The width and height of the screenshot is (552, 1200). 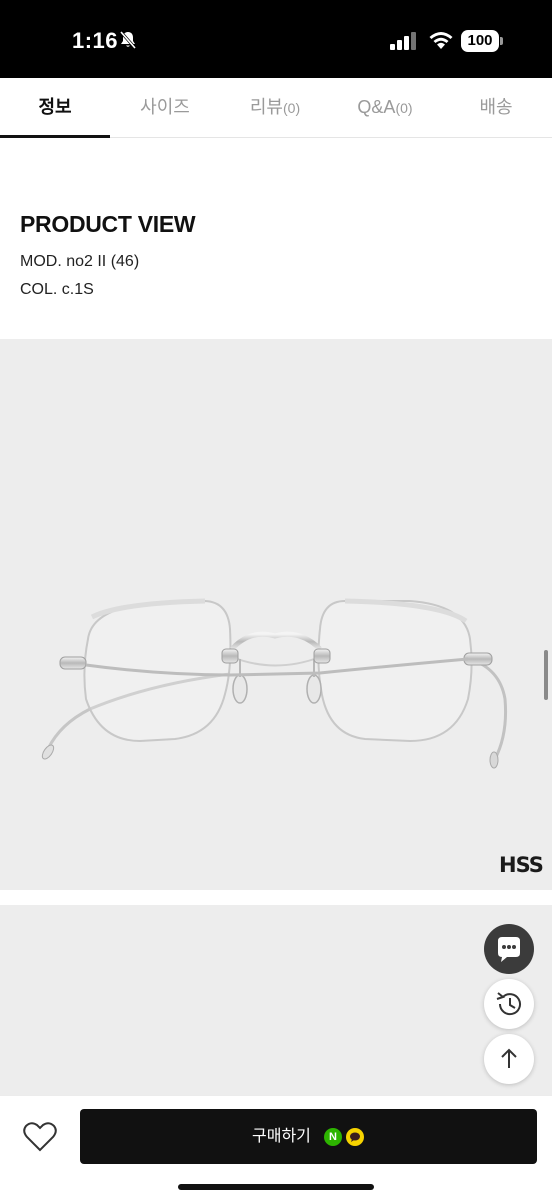 What do you see at coordinates (441, 40) in the screenshot?
I see `wifi-icon` at bounding box center [441, 40].